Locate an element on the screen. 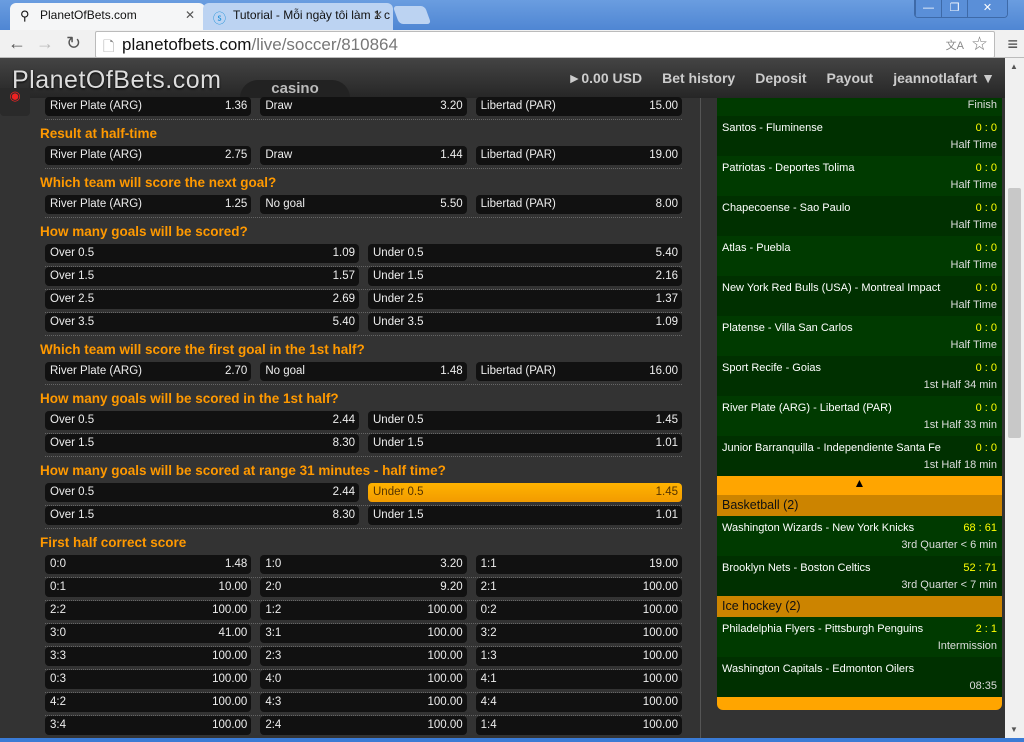 The width and height of the screenshot is (1024, 742). scrollbar: ▲ ▼ is located at coordinates (1014, 398).